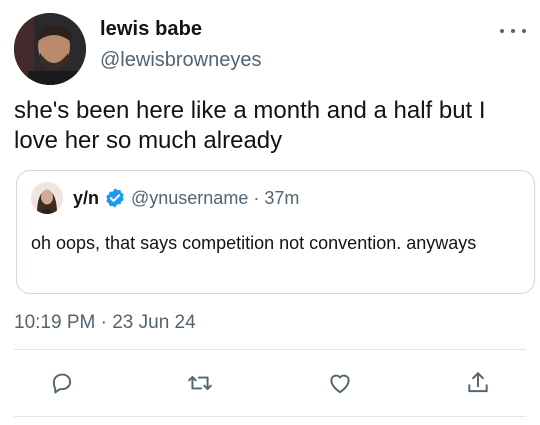 This screenshot has height=425, width=540. I want to click on avatar-photo-icon, so click(50, 49).